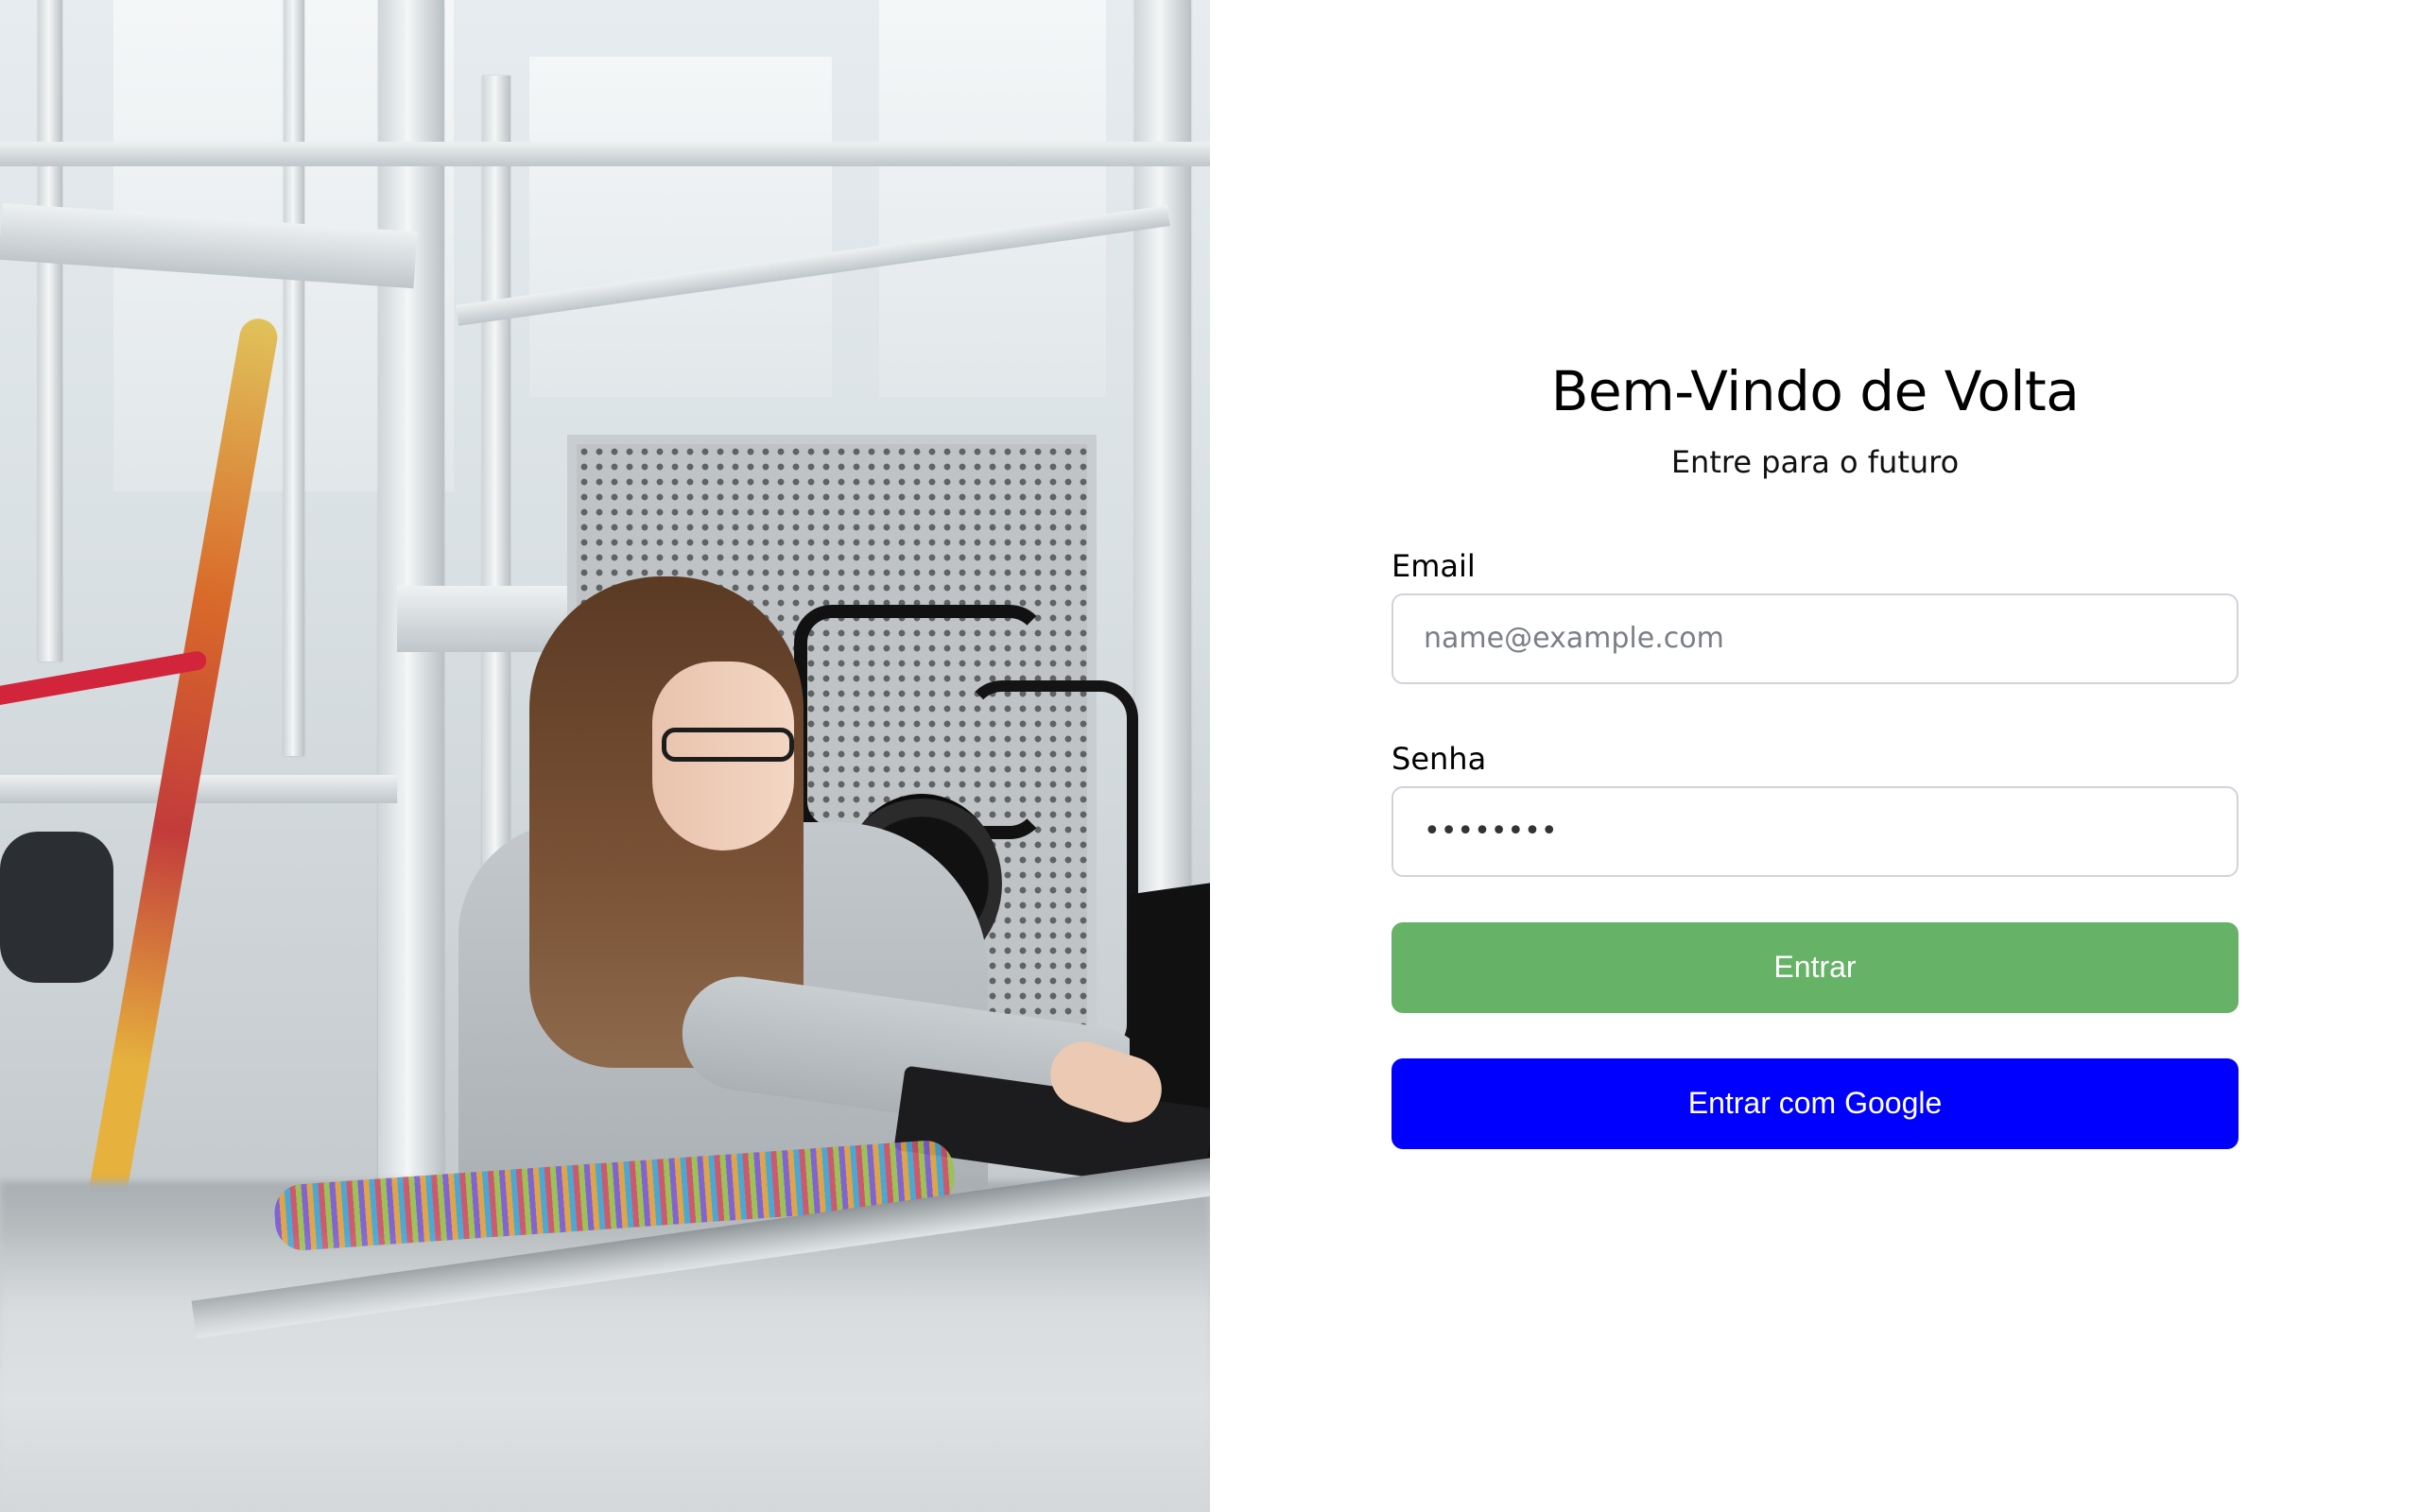 This screenshot has height=1512, width=2420. Describe the element at coordinates (1815, 831) in the screenshot. I see `password-field` at that location.